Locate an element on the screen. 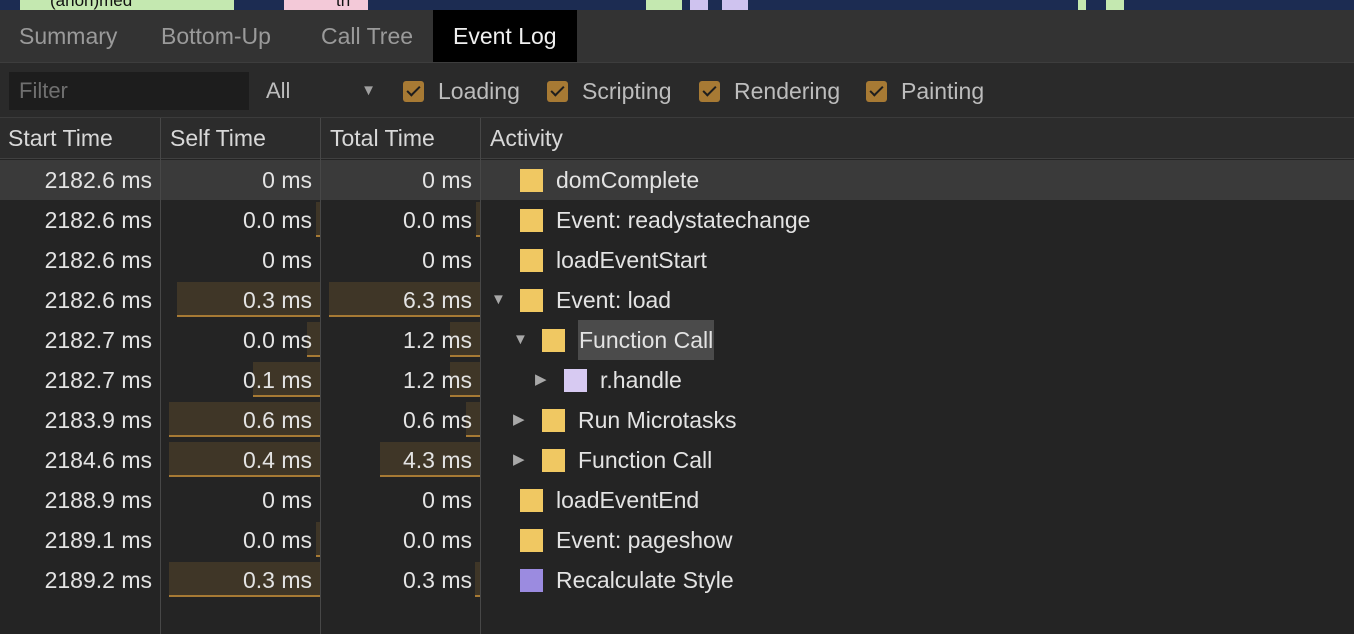 The height and width of the screenshot is (634, 1354). start-time-cell: 2188.9 ms is located at coordinates (98, 500).